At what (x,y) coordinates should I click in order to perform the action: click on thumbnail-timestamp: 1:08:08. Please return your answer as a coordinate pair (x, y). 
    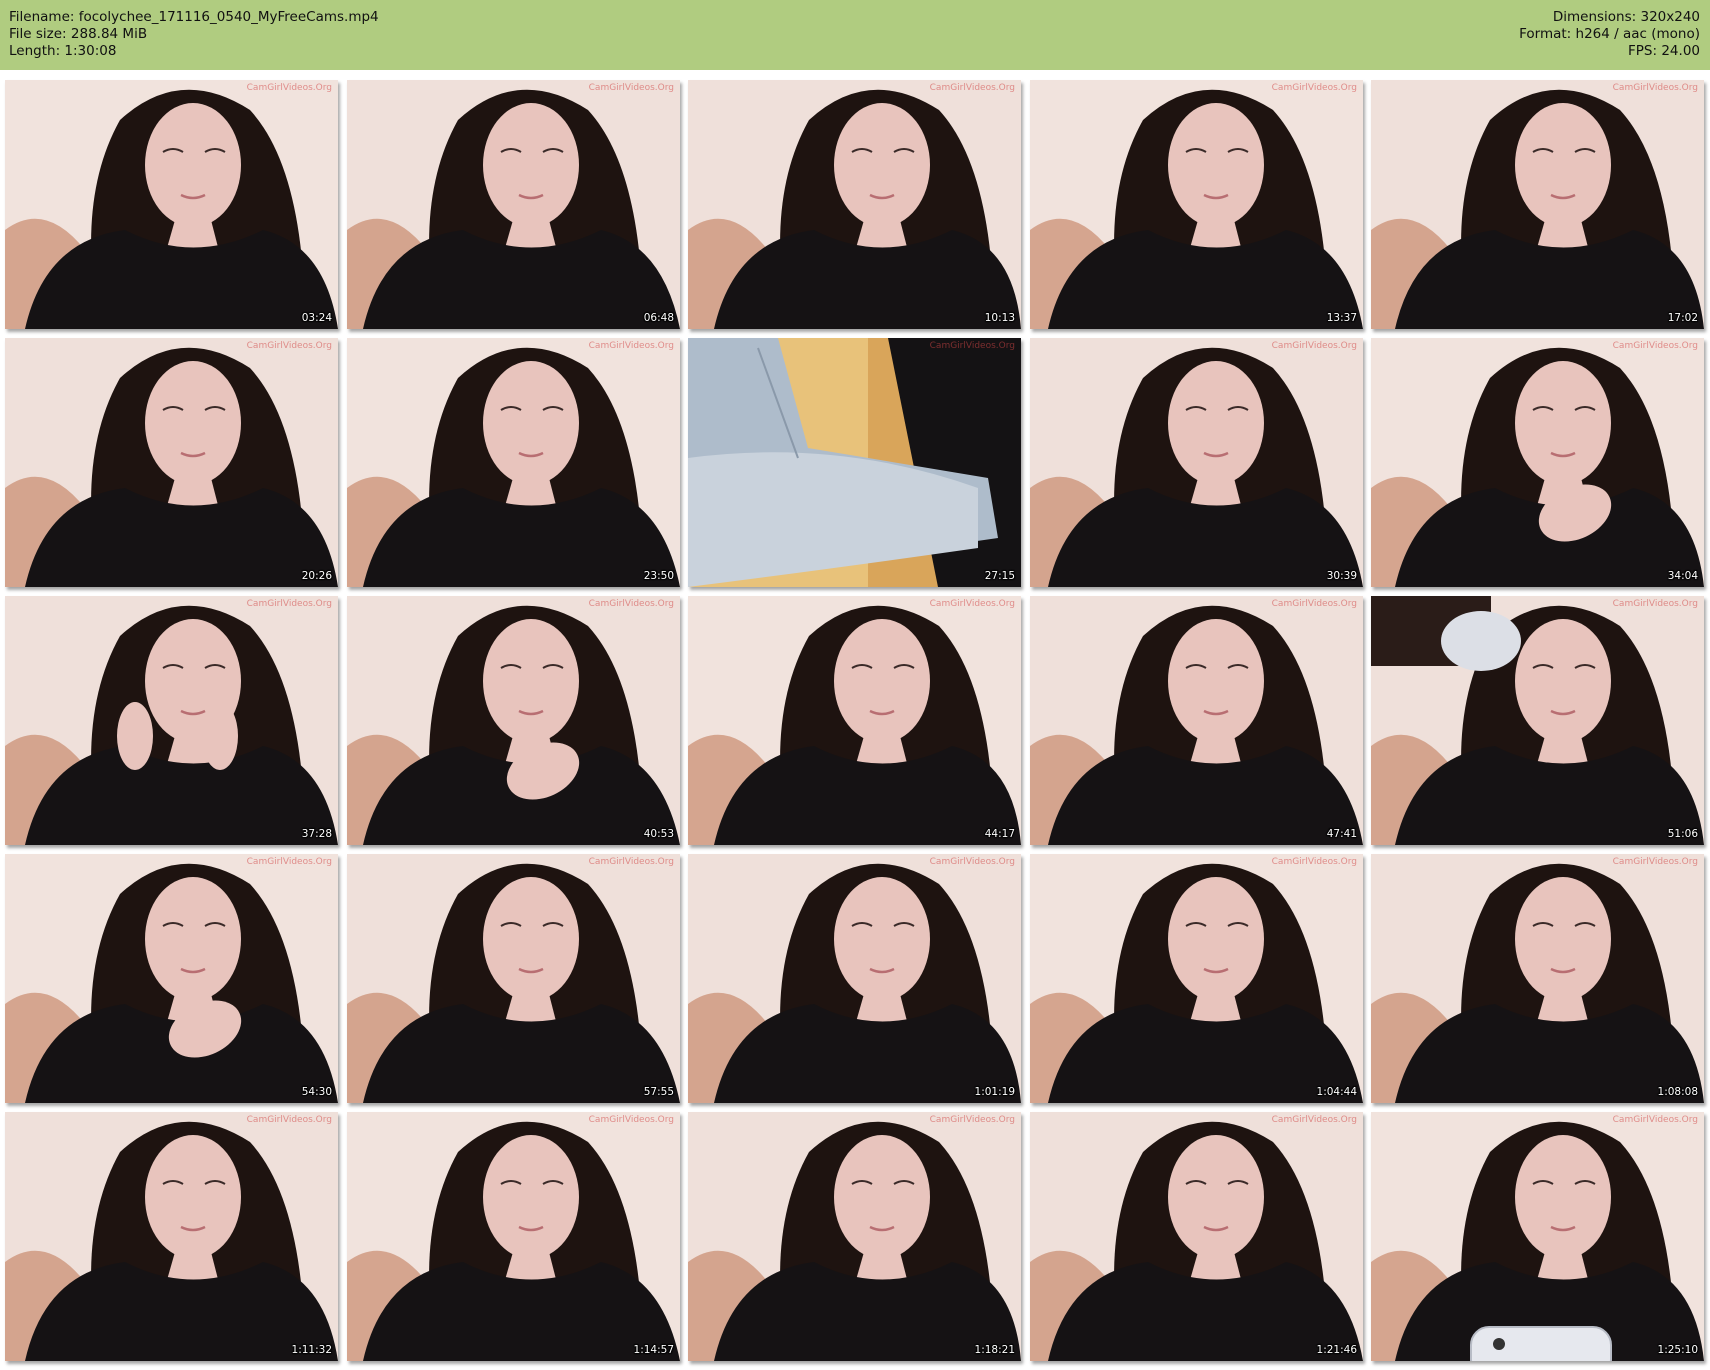
    Looking at the image, I should click on (1677, 1092).